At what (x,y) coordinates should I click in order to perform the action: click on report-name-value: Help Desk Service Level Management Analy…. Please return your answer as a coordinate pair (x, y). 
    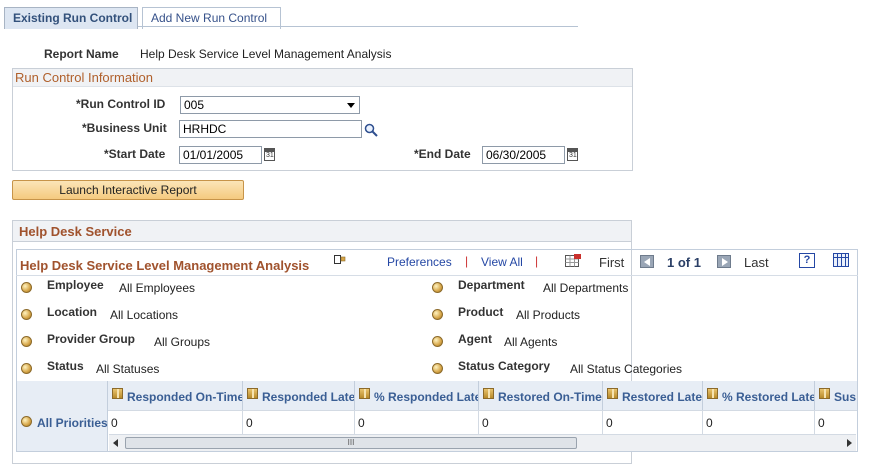
    Looking at the image, I should click on (266, 54).